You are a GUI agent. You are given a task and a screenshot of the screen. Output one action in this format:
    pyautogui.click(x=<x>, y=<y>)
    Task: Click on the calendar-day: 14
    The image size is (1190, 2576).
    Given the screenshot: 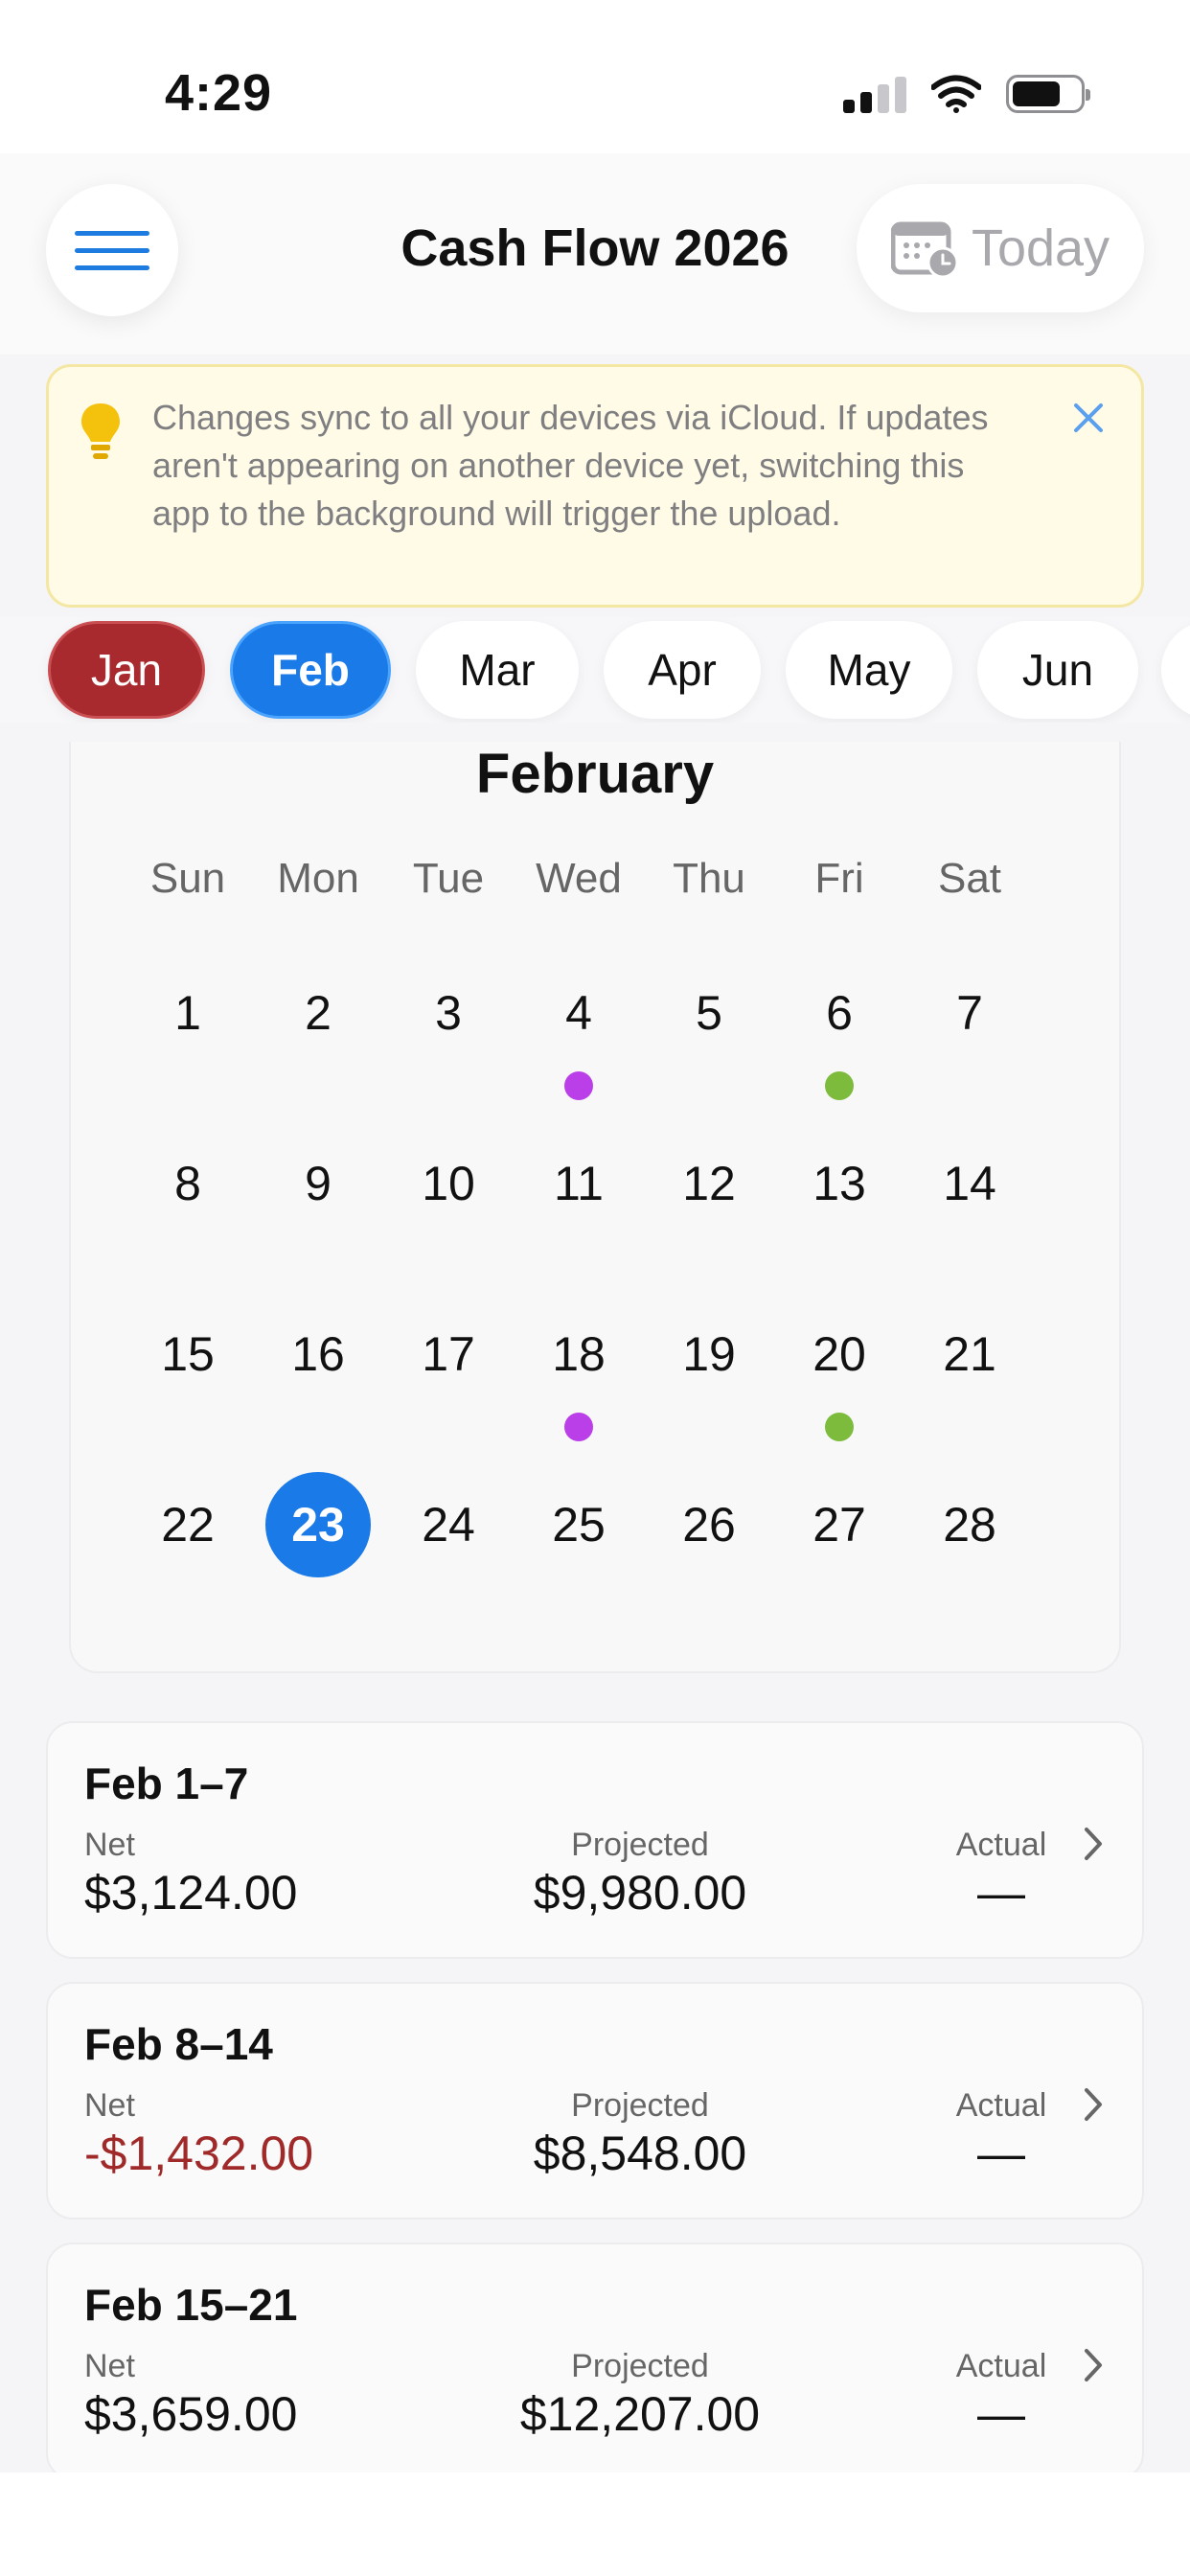 What is the action you would take?
    pyautogui.click(x=969, y=1183)
    